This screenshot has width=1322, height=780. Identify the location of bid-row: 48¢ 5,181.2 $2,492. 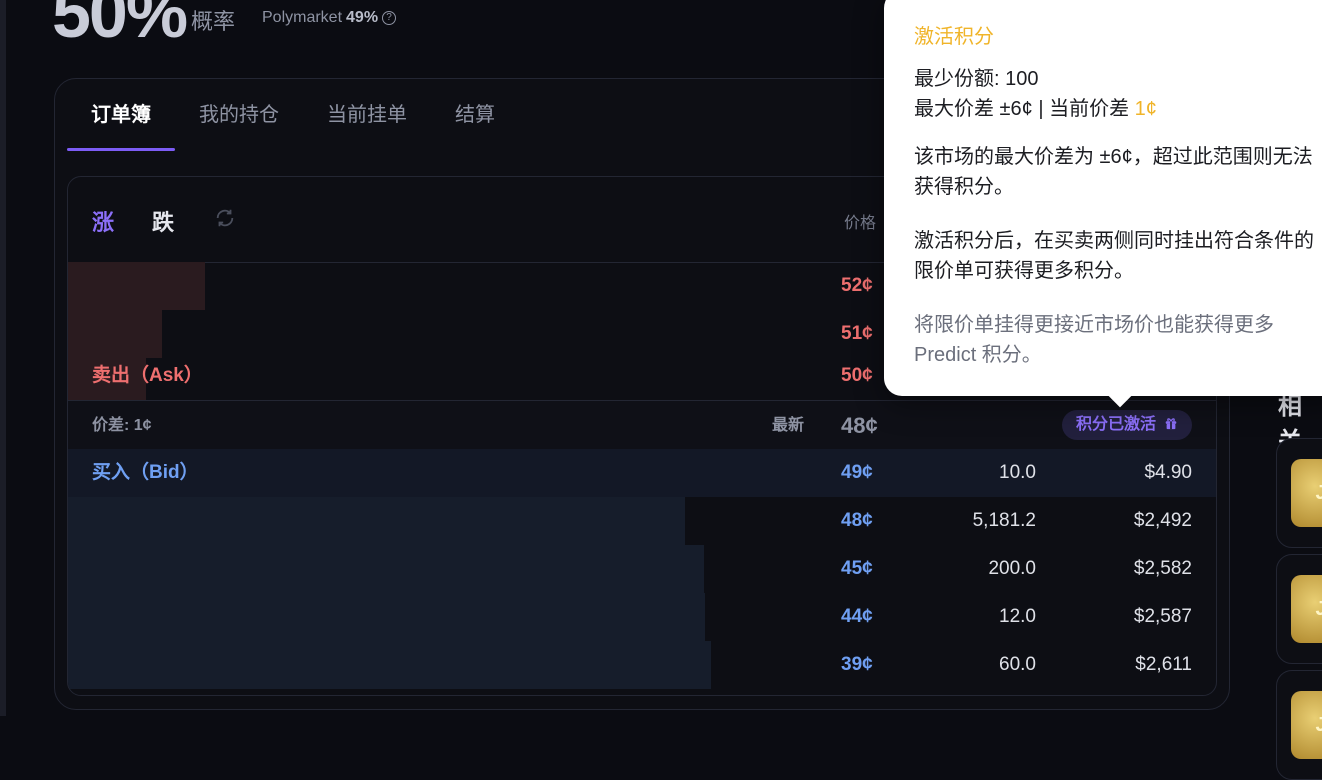
(642, 521).